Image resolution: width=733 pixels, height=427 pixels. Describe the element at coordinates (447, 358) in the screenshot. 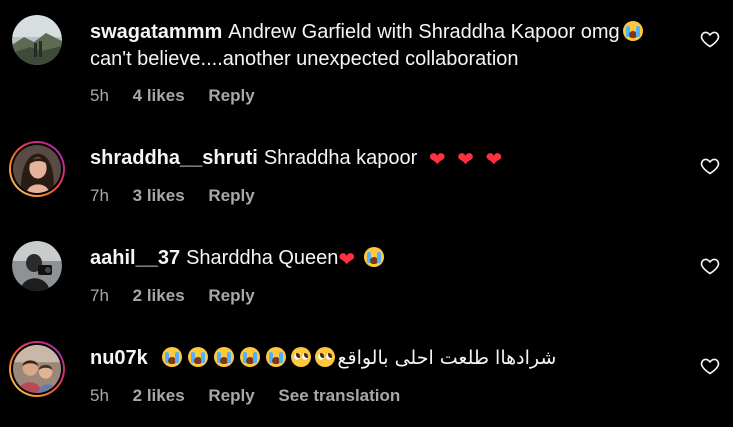

I see `comment-text: شرادهاا طلعت احلى بالواقع` at that location.